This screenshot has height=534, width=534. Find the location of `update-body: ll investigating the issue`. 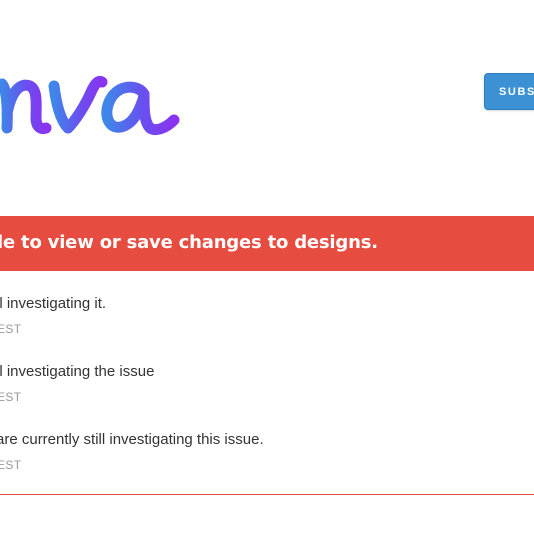

update-body: ll investigating the issue is located at coordinates (77, 371).